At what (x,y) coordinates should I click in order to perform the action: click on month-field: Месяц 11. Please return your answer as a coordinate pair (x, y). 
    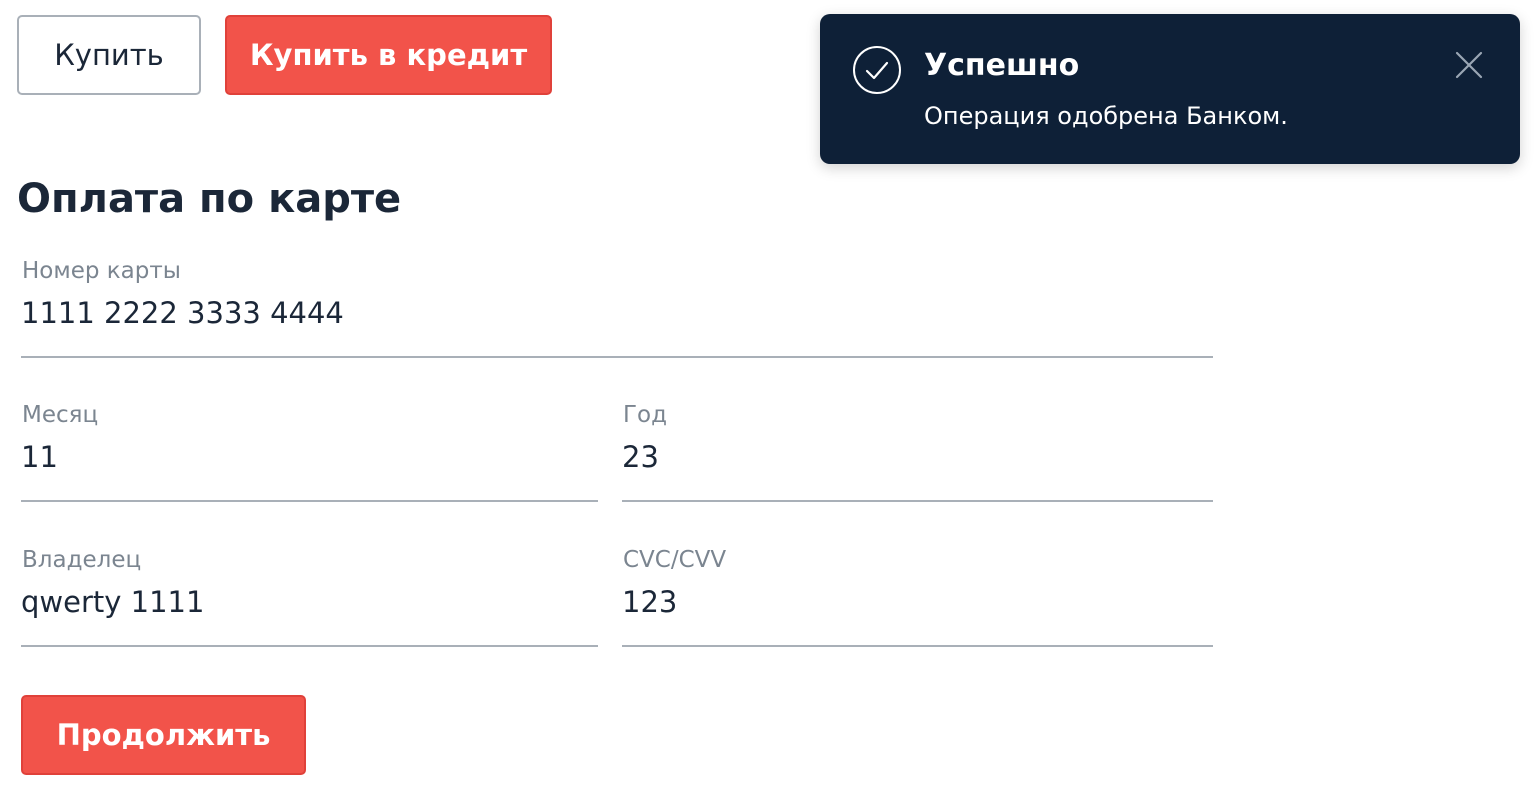
    Looking at the image, I should click on (309, 452).